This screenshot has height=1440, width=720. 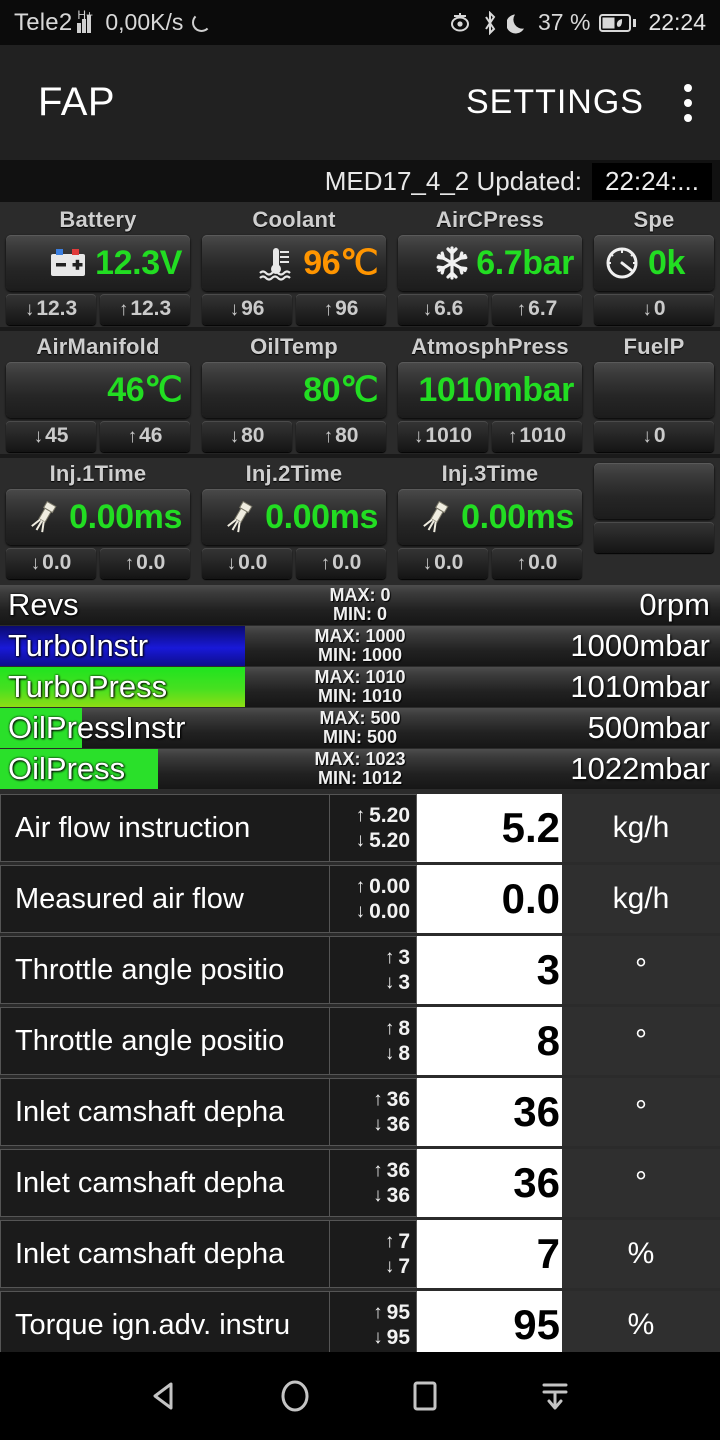 What do you see at coordinates (86, 21) in the screenshot?
I see `signal-bars-icon: H+` at bounding box center [86, 21].